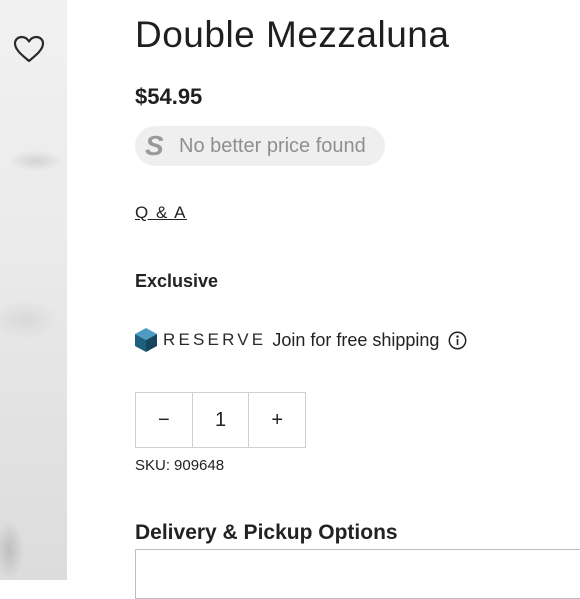 The width and height of the screenshot is (580, 599). Describe the element at coordinates (355, 340) in the screenshot. I see `reserve-join-link: Join for free shipping` at that location.